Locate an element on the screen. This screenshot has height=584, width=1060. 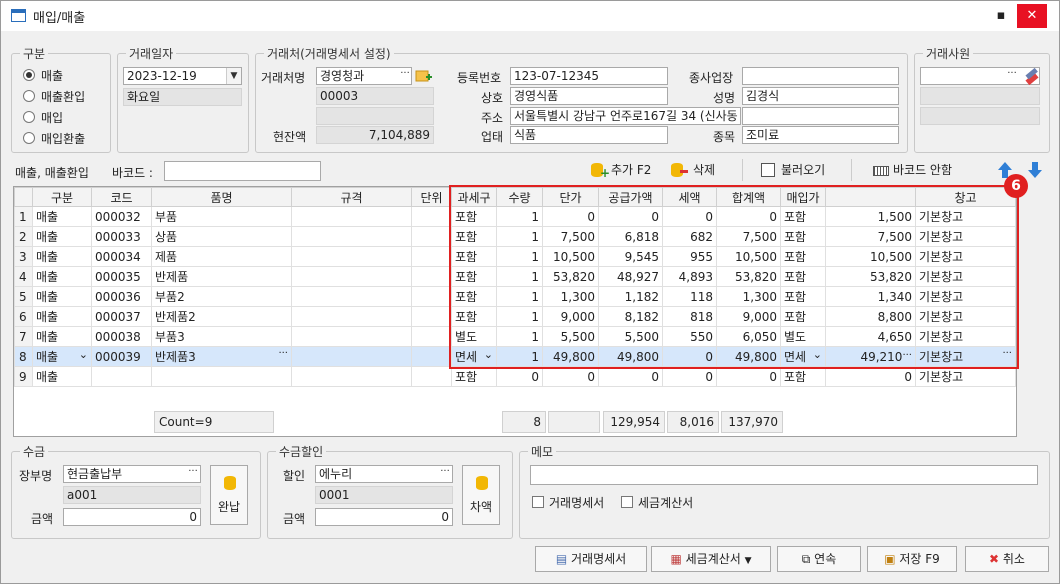
column-header is located at coordinates (23, 197).